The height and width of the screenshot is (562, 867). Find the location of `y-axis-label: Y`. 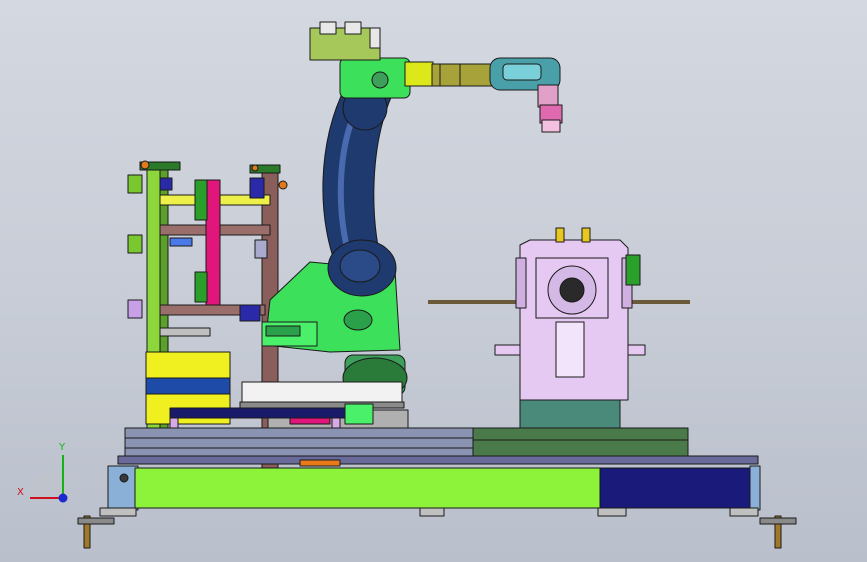

y-axis-label: Y is located at coordinates (62, 447).